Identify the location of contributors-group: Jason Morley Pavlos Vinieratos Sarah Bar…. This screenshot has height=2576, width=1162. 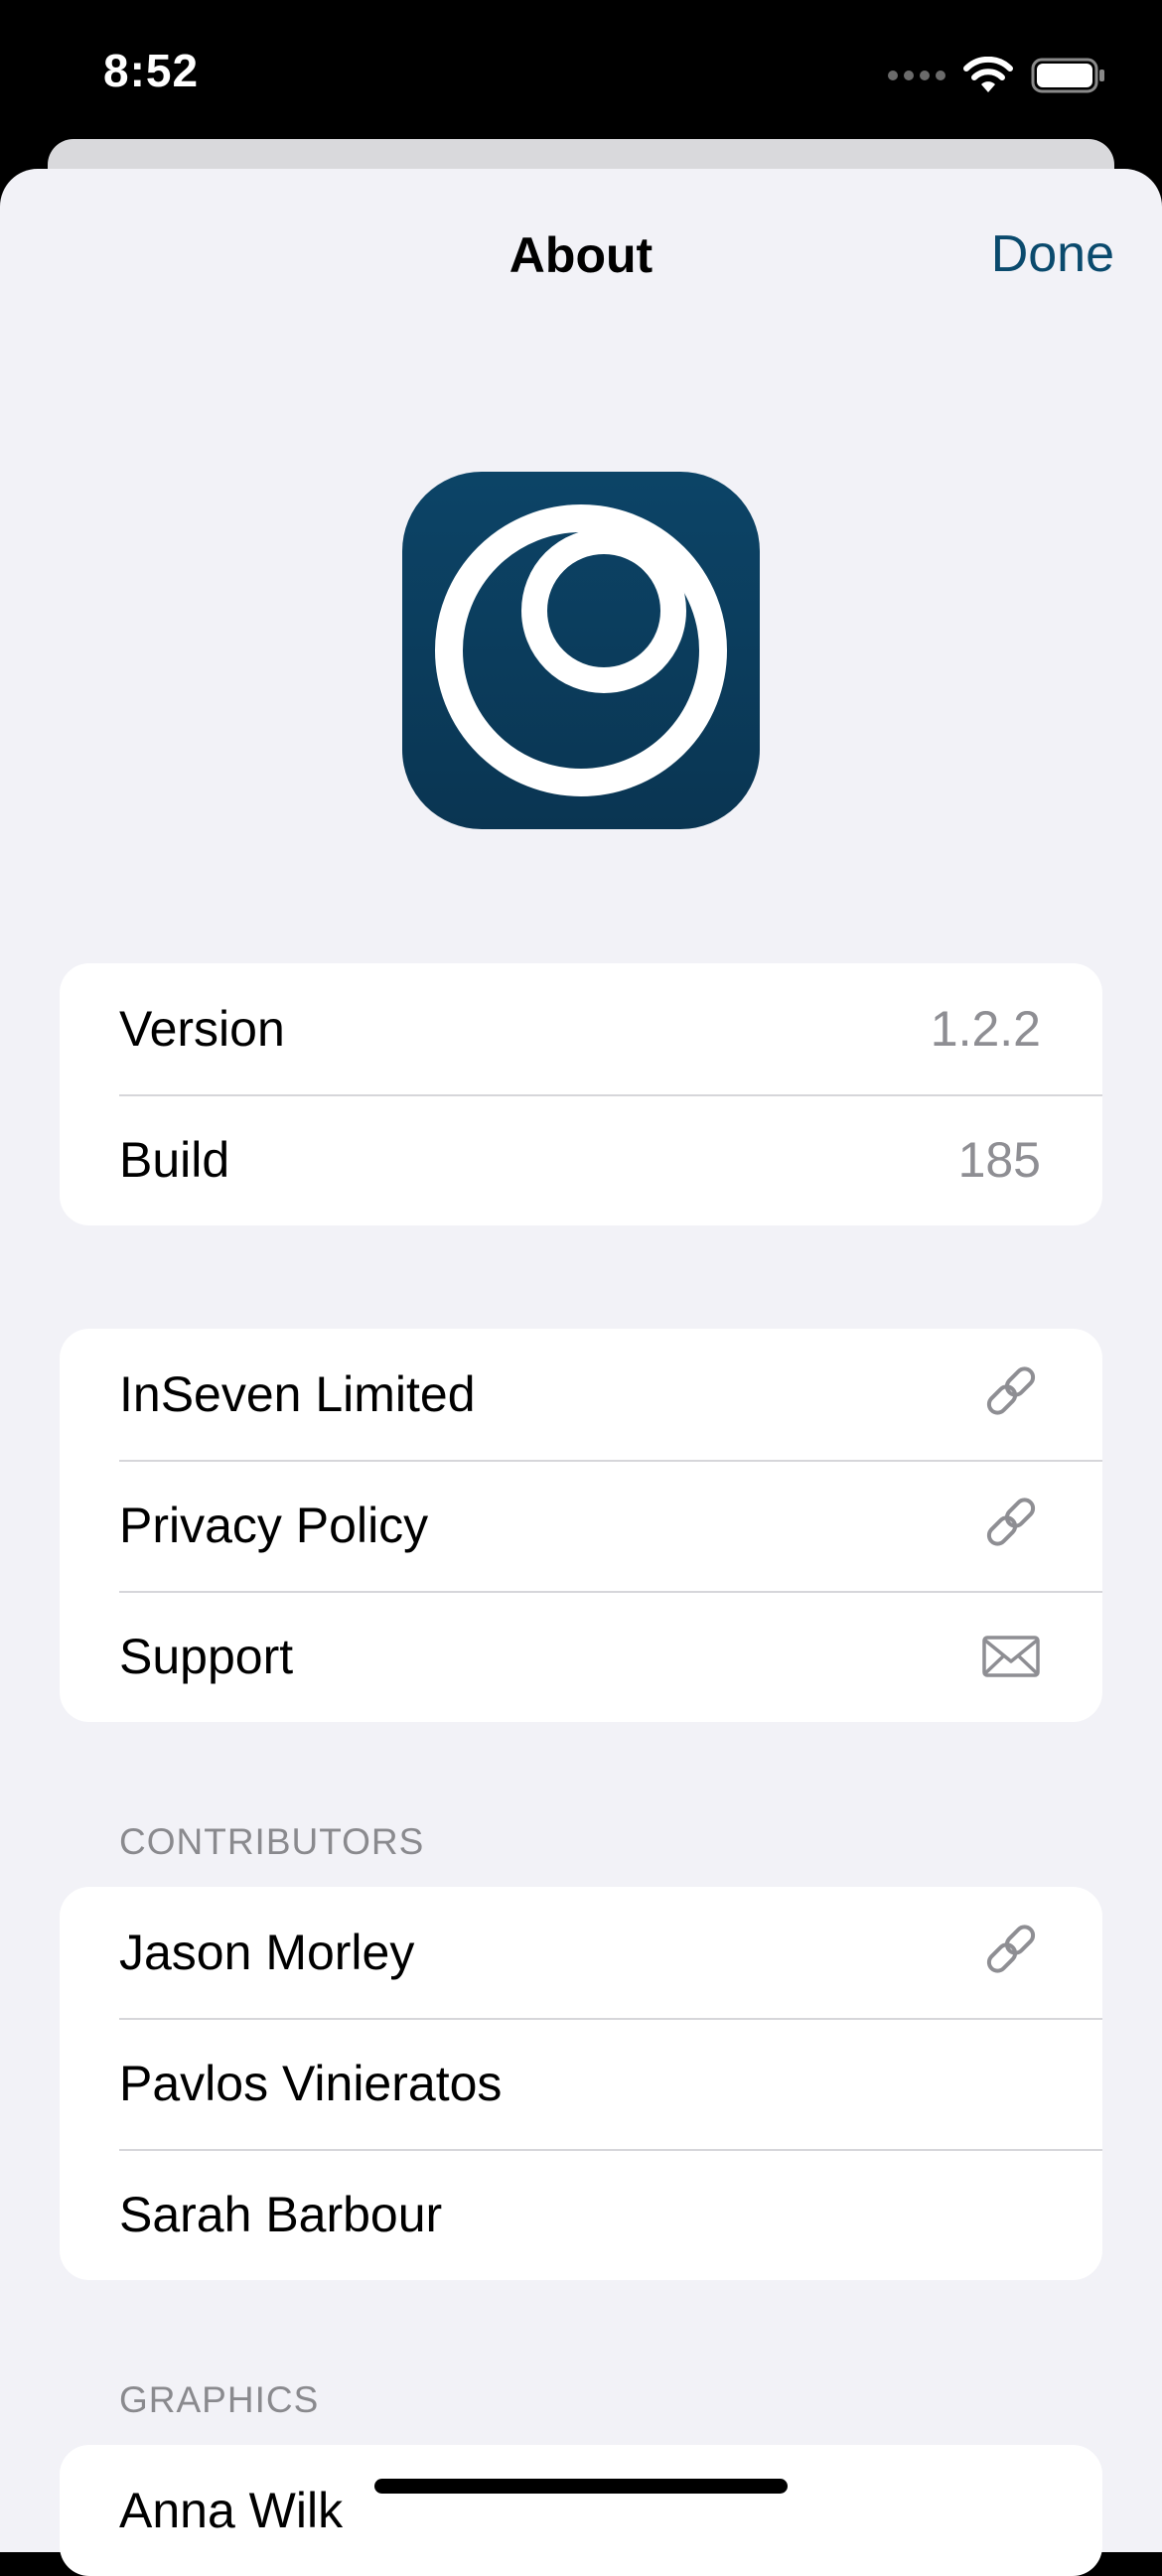
(581, 2084).